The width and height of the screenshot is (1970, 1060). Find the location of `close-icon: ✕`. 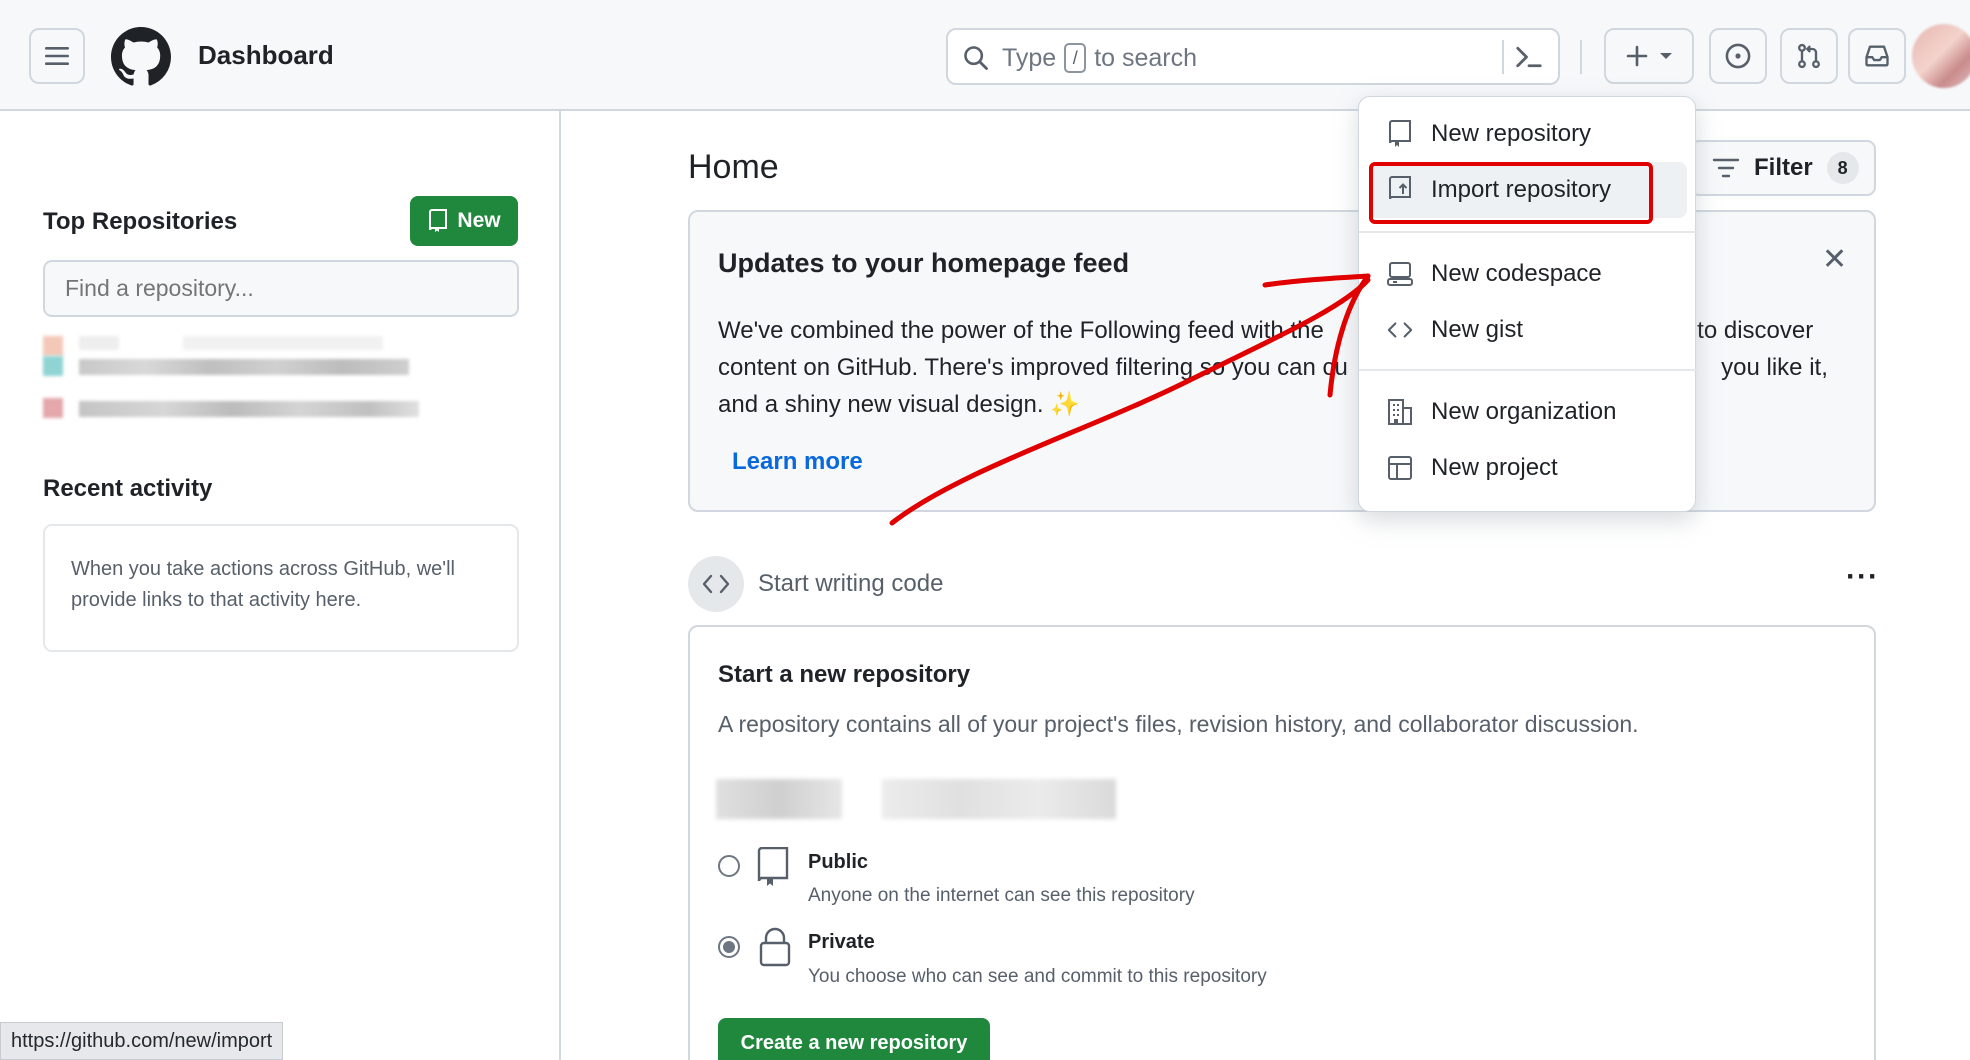

close-icon: ✕ is located at coordinates (1834, 259).